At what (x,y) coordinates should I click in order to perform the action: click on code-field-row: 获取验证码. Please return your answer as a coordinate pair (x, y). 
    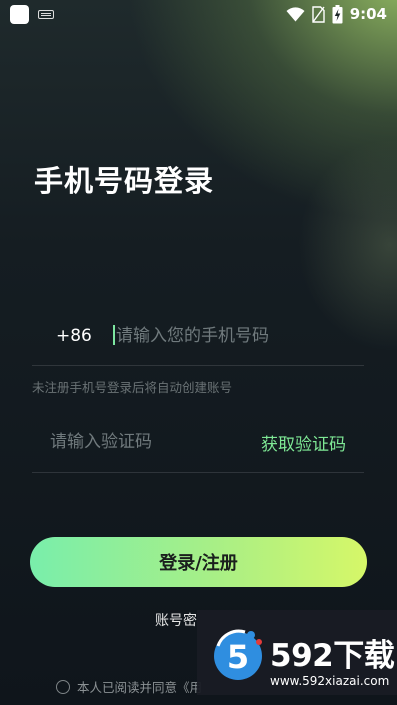
    Looking at the image, I should click on (198, 446).